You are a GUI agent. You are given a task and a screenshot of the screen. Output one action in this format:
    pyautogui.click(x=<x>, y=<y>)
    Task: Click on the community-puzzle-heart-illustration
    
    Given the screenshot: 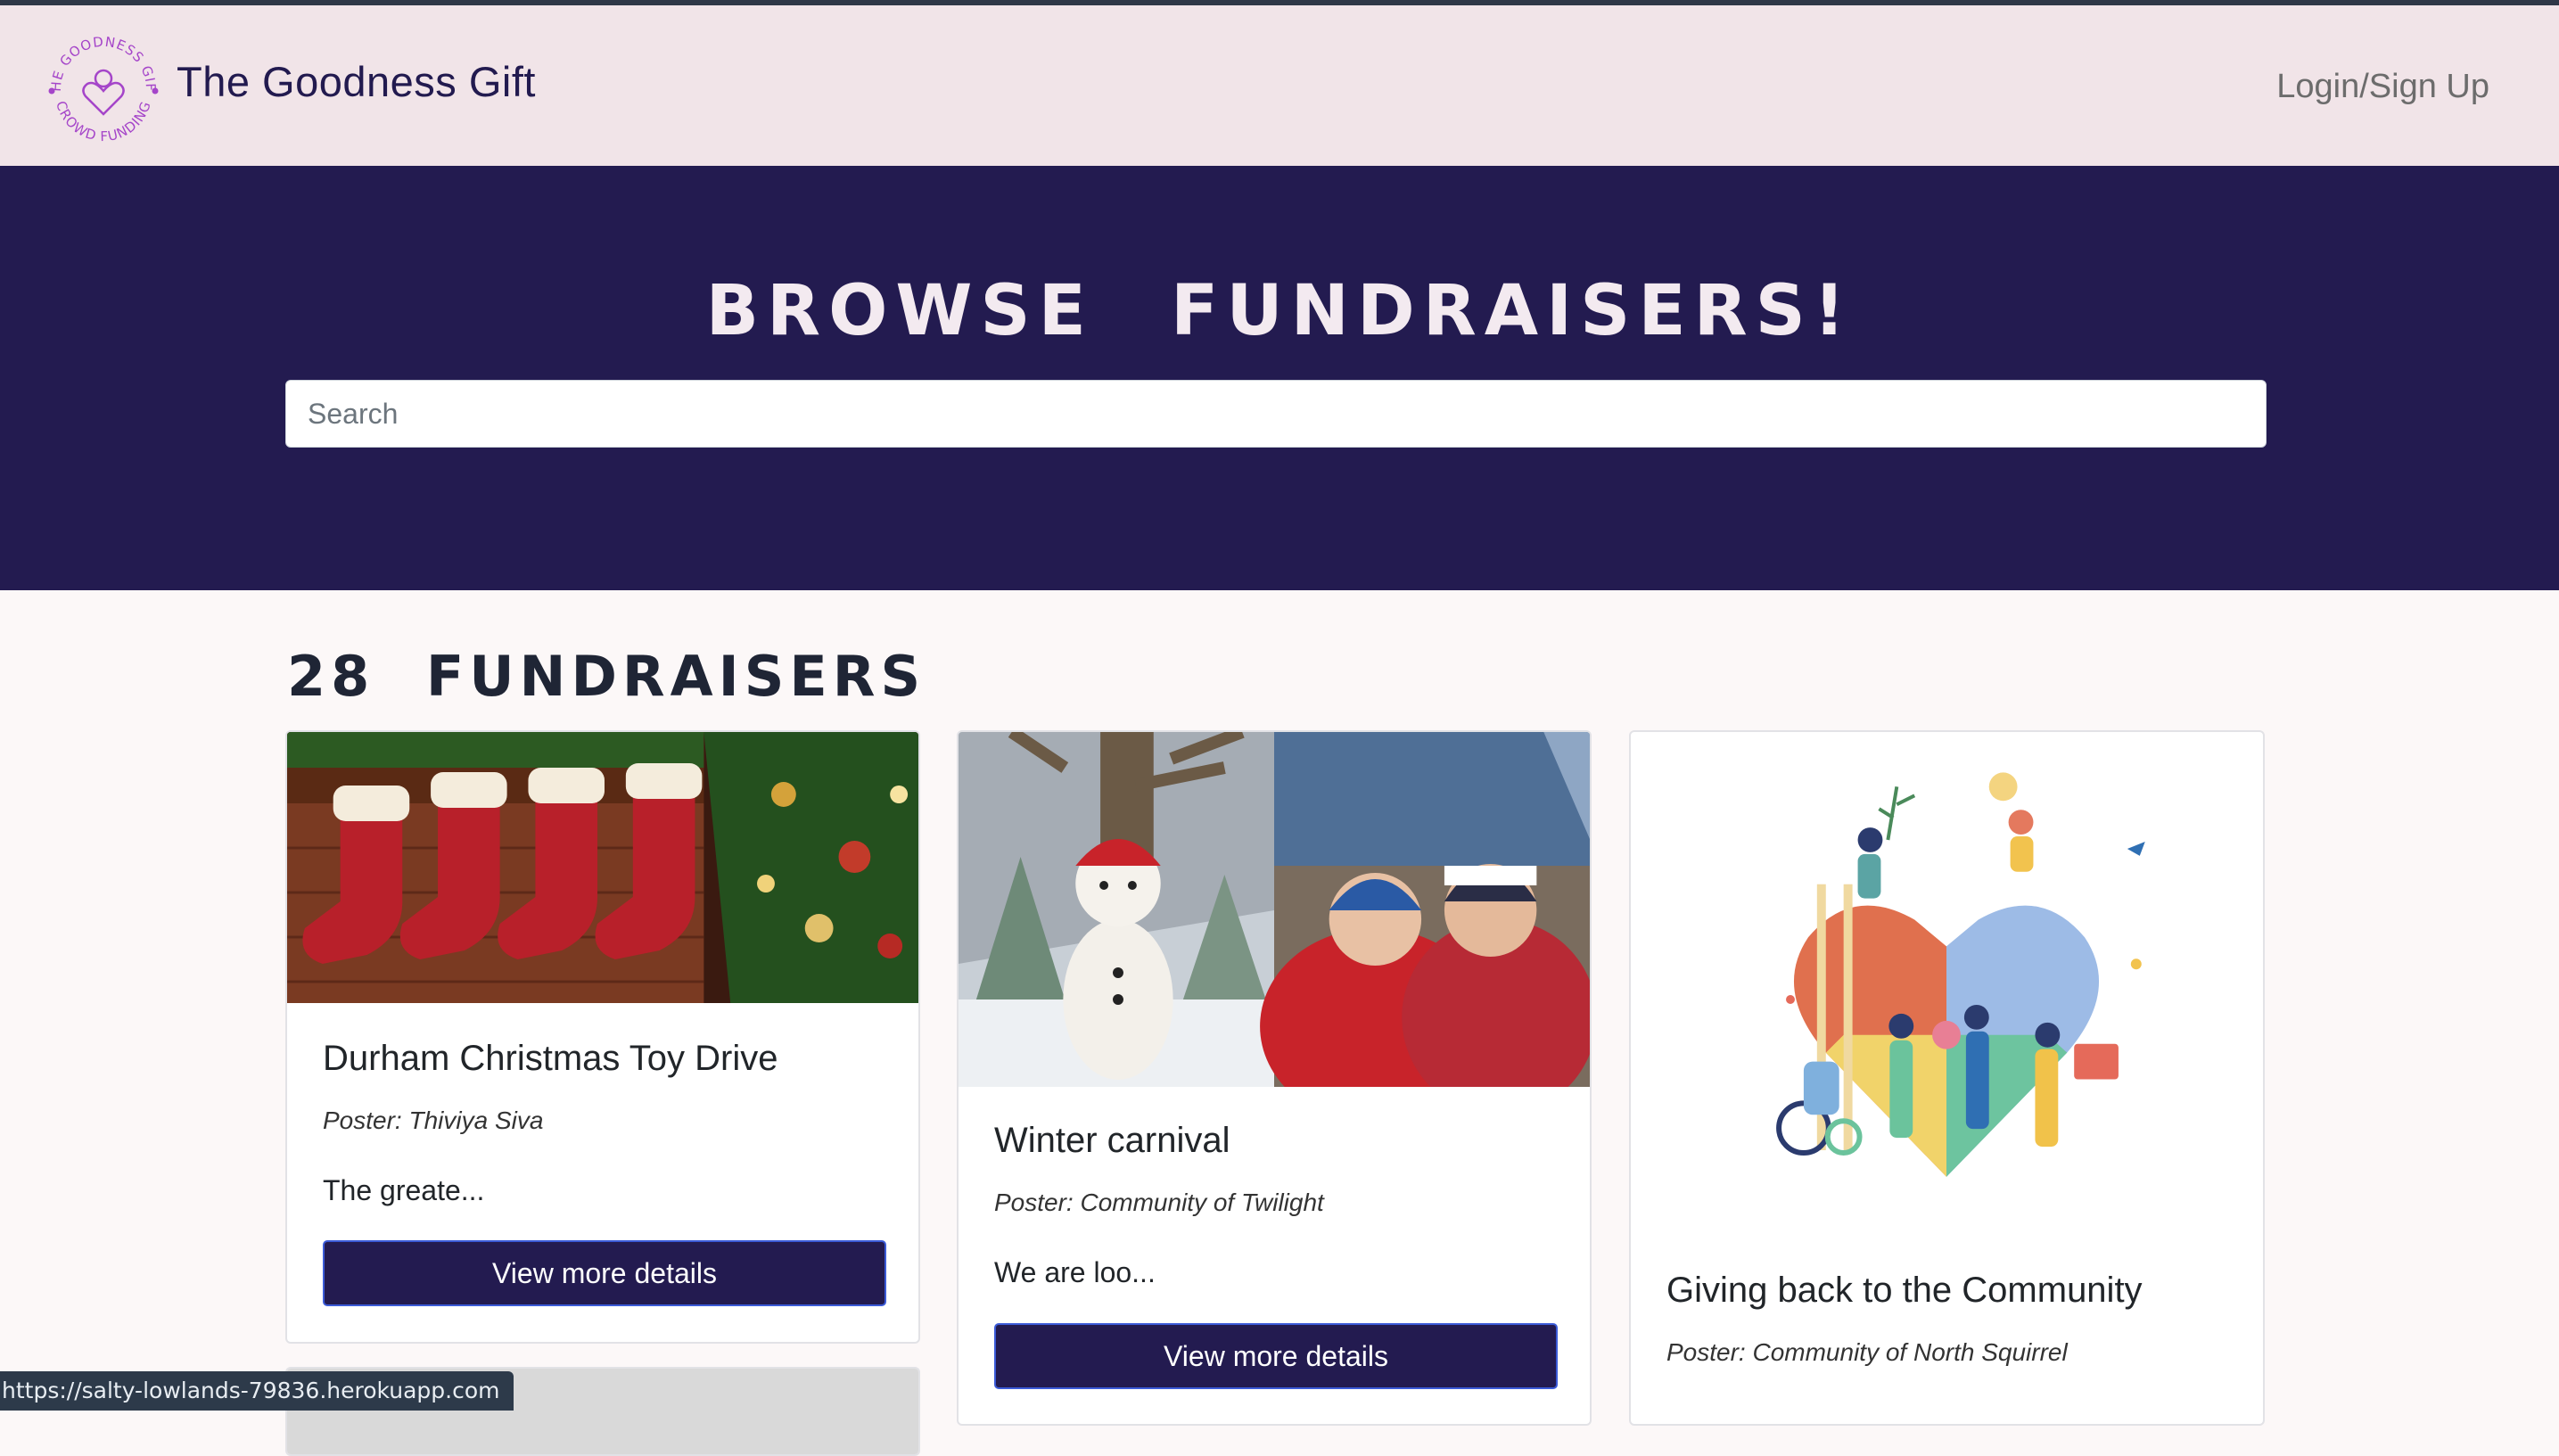 What is the action you would take?
    pyautogui.click(x=1947, y=999)
    